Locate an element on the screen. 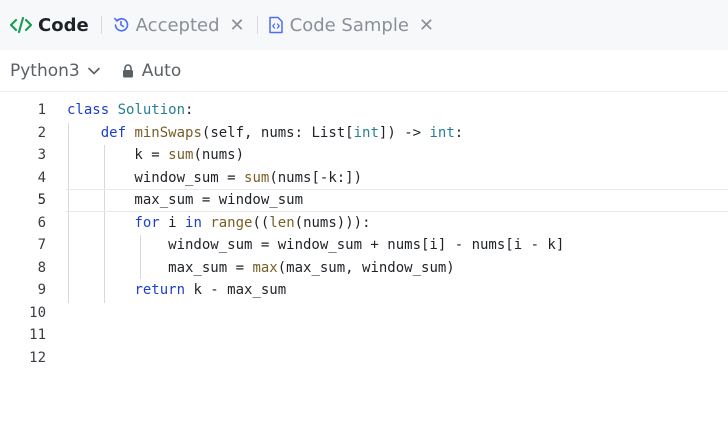 This screenshot has height=428, width=728. code-line: 8 max_sum = max(max_sum, window_sum) is located at coordinates (364, 268).